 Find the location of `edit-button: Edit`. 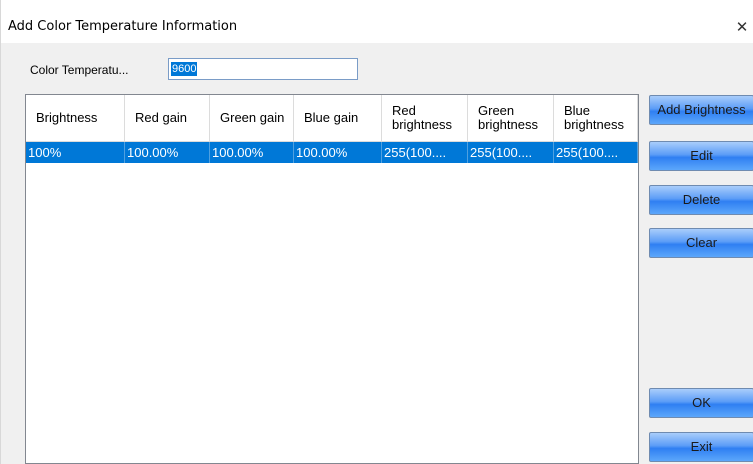

edit-button: Edit is located at coordinates (701, 156).